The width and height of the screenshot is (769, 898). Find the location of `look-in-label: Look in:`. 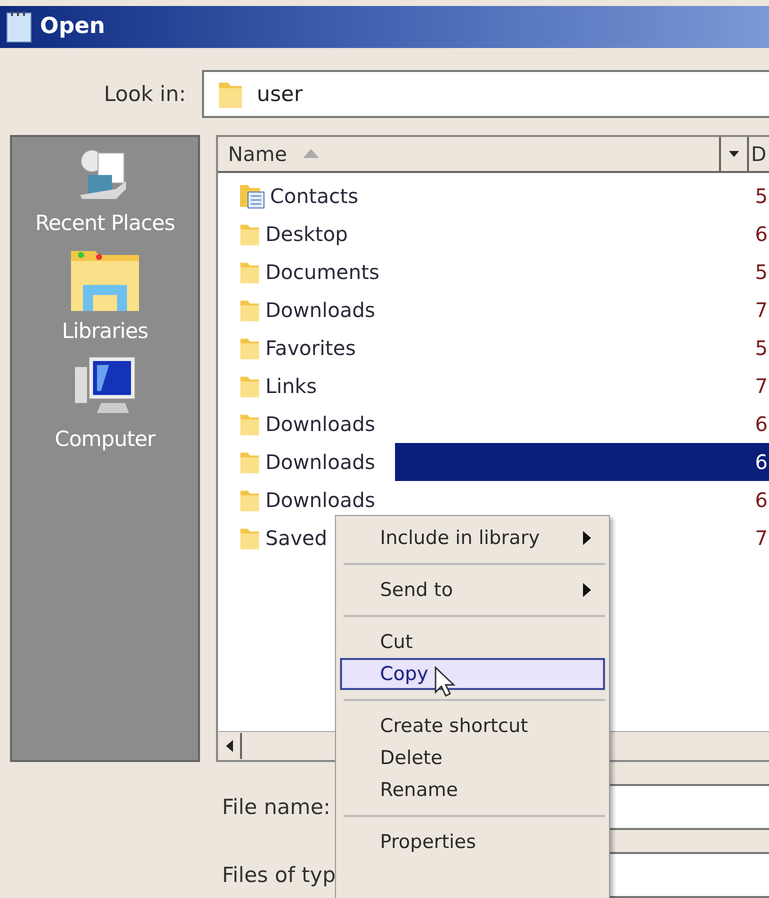

look-in-label: Look in: is located at coordinates (144, 94).